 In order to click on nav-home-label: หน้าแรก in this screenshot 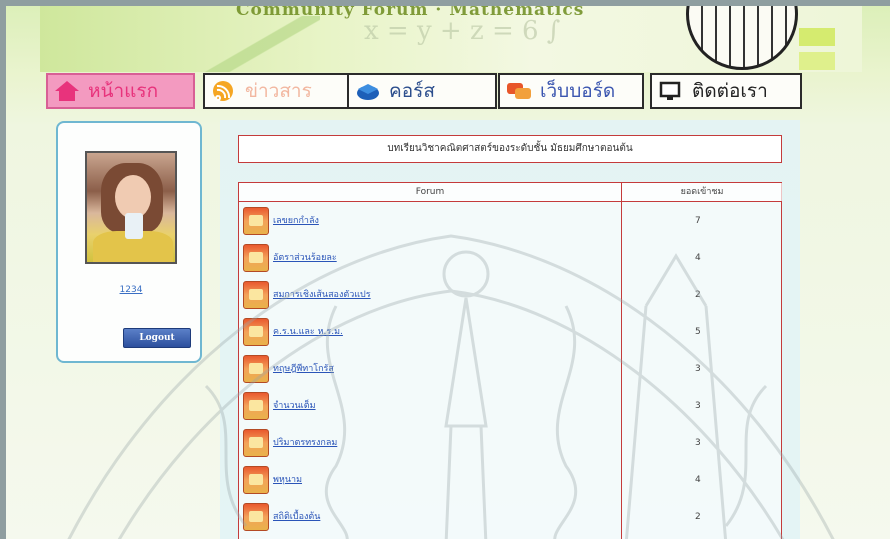, I will do `click(123, 91)`.